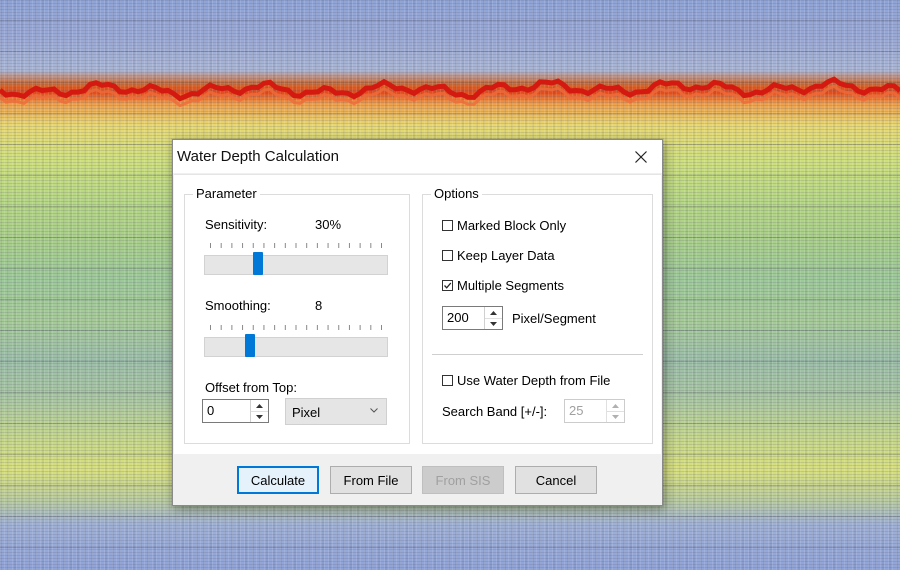 This screenshot has width=900, height=570. What do you see at coordinates (235, 411) in the screenshot?
I see `offset-spinbox: 0` at bounding box center [235, 411].